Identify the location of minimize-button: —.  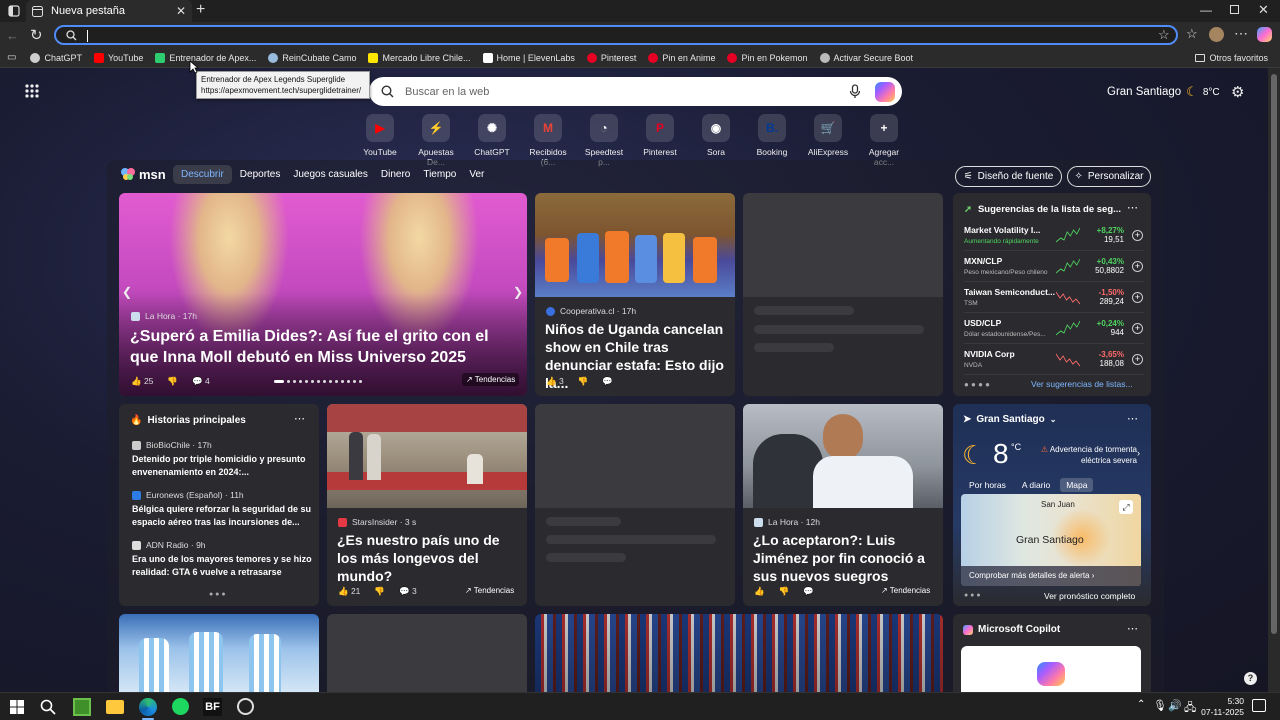
(1206, 10).